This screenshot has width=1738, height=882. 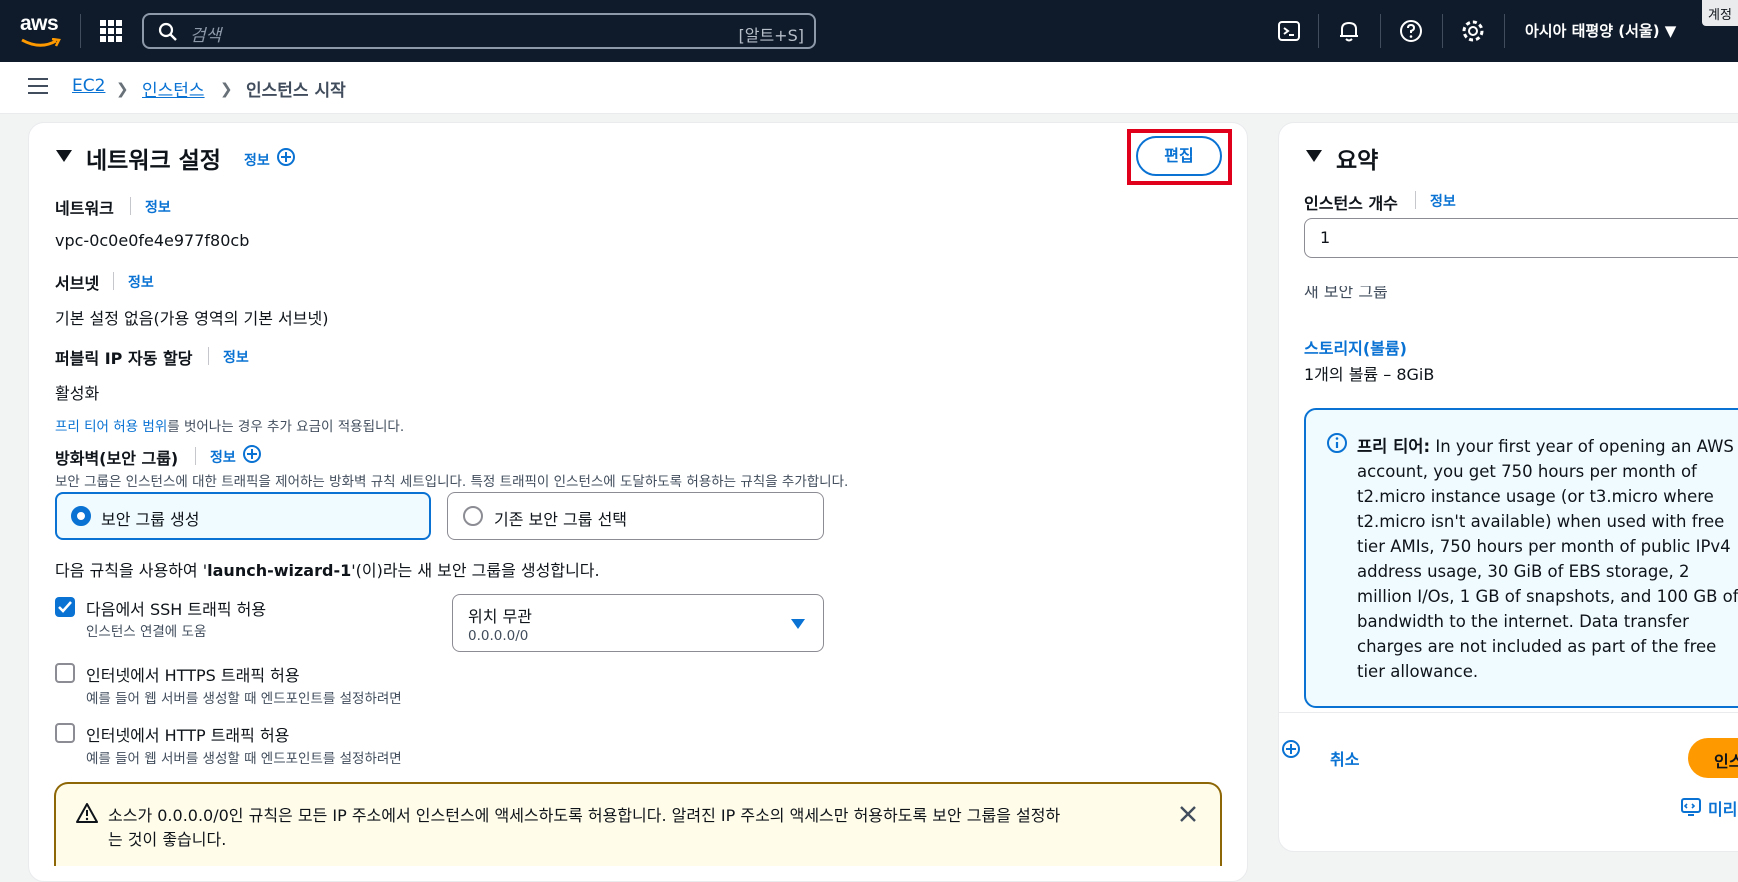 I want to click on network-info-link: 정보, so click(x=158, y=207).